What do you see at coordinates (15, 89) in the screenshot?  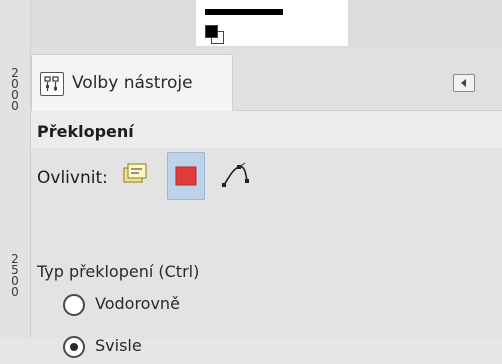 I see `ruler-value-top: 2 0 0 0` at bounding box center [15, 89].